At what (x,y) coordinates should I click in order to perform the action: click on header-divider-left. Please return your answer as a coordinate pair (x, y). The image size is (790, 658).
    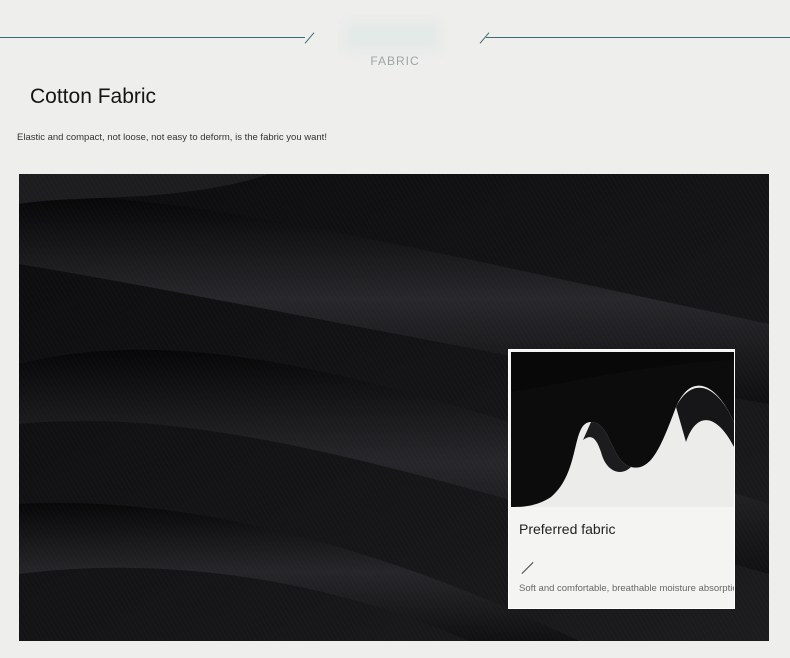
    Looking at the image, I should click on (152, 37).